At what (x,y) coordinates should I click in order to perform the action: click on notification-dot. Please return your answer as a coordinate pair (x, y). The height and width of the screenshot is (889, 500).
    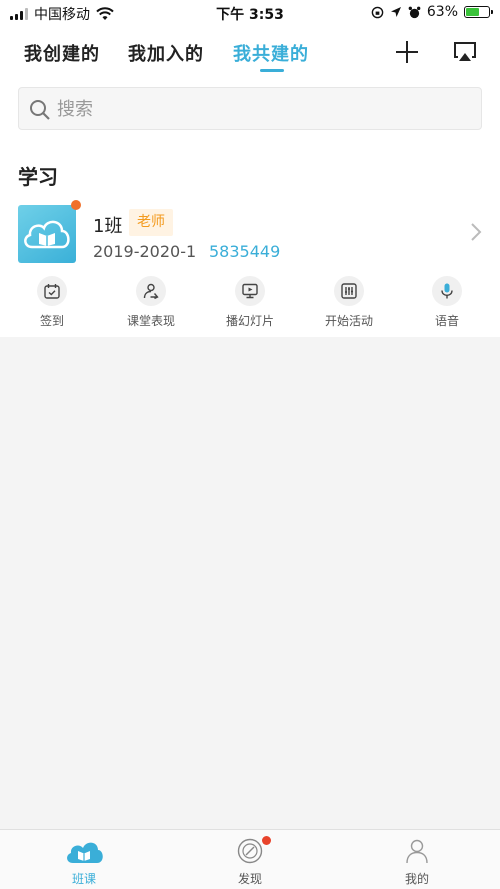
    Looking at the image, I should click on (266, 840).